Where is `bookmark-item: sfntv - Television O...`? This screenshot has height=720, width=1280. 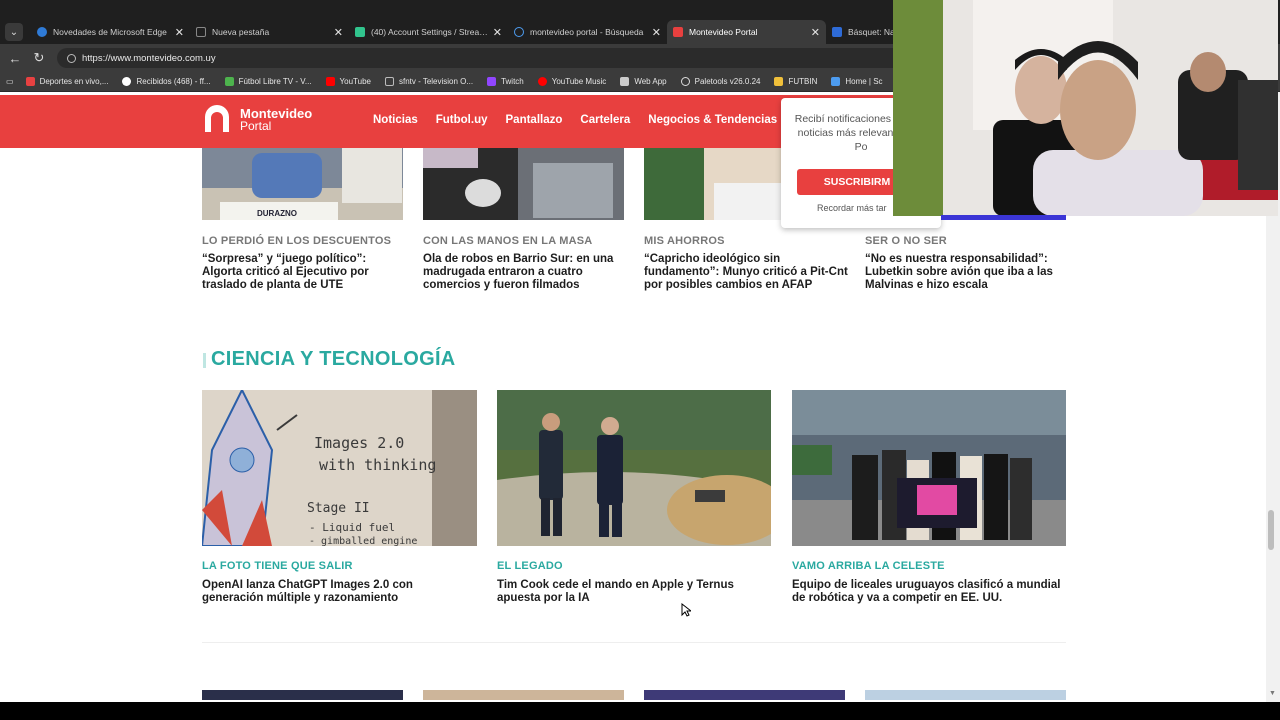 bookmark-item: sfntv - Television O... is located at coordinates (429, 81).